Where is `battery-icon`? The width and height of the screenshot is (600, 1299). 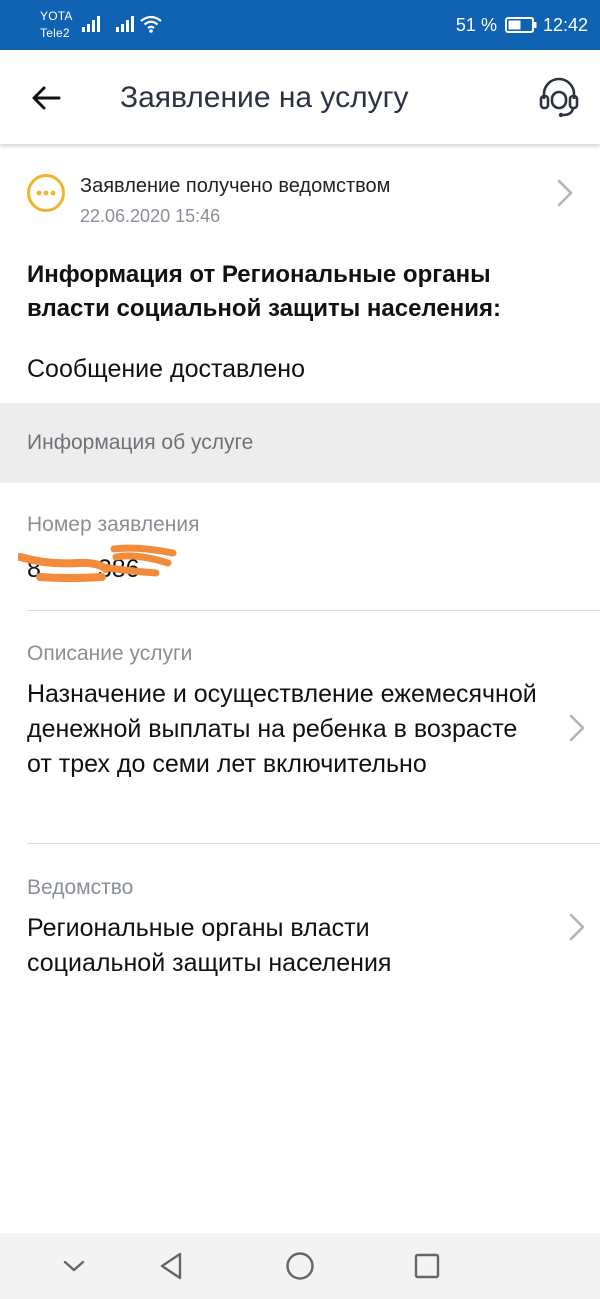
battery-icon is located at coordinates (520, 25).